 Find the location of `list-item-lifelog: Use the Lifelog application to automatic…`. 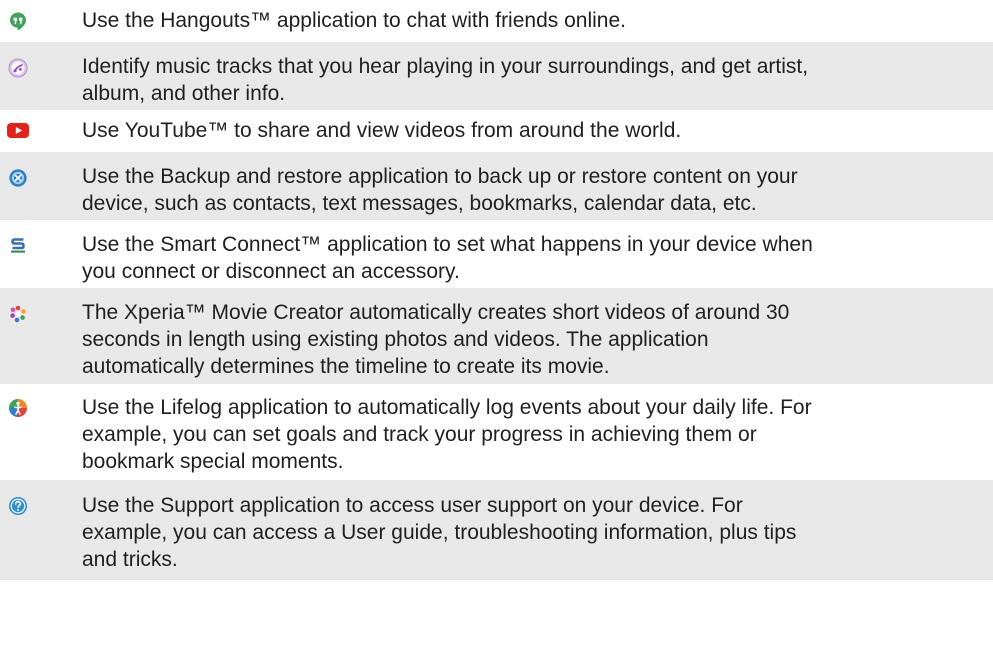

list-item-lifelog: Use the Lifelog application to automatic… is located at coordinates (496, 432).